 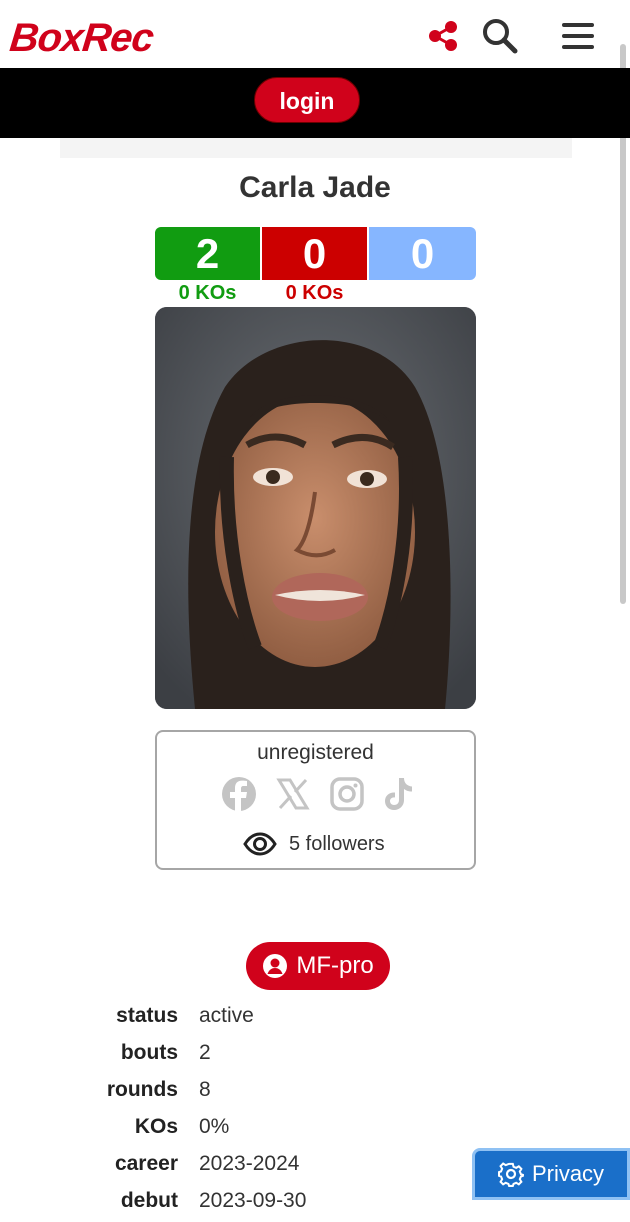 I want to click on hamburger-menu-icon, so click(x=578, y=36).